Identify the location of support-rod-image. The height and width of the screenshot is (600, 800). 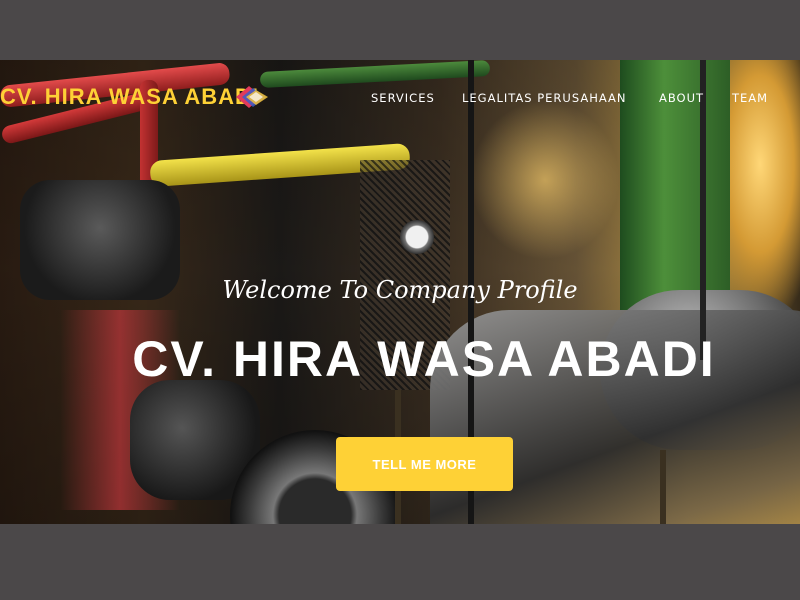
(663, 487).